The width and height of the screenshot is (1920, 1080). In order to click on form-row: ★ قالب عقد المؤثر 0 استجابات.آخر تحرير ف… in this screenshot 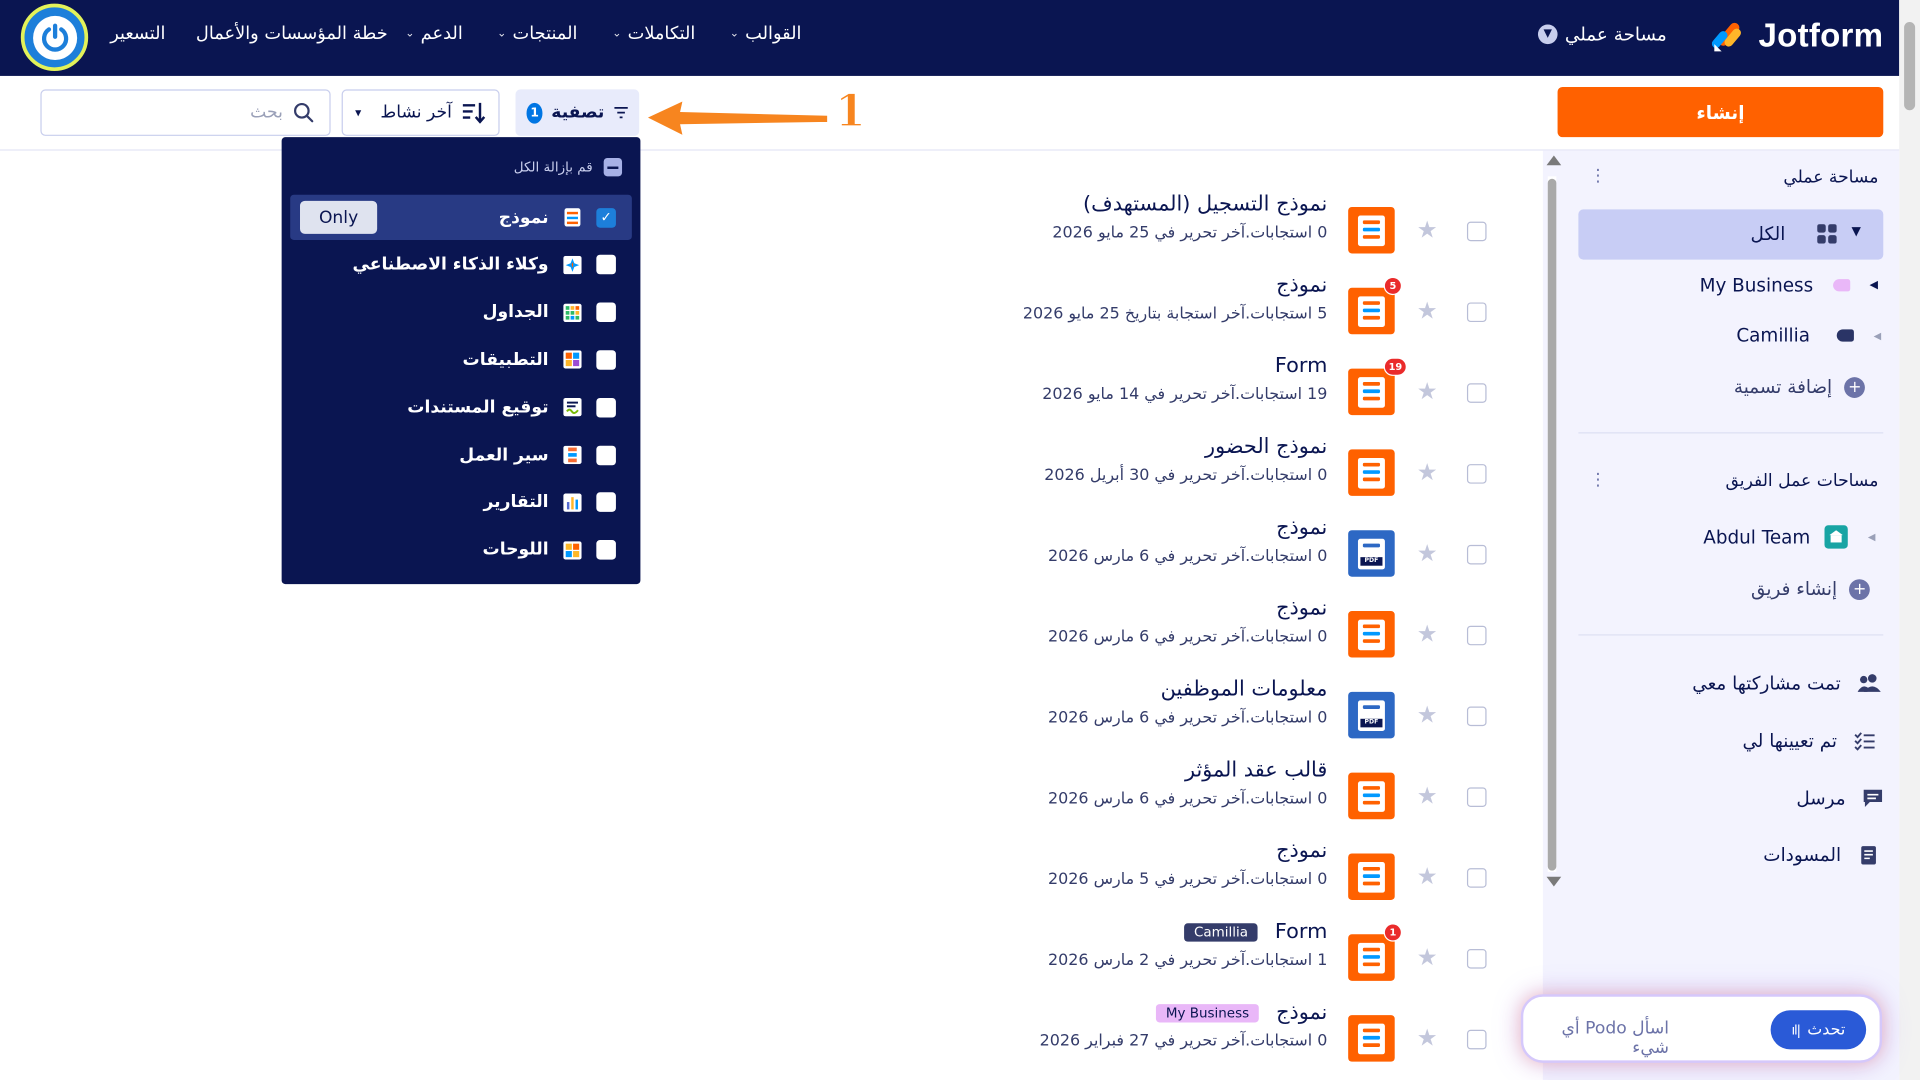, I will do `click(1249, 807)`.